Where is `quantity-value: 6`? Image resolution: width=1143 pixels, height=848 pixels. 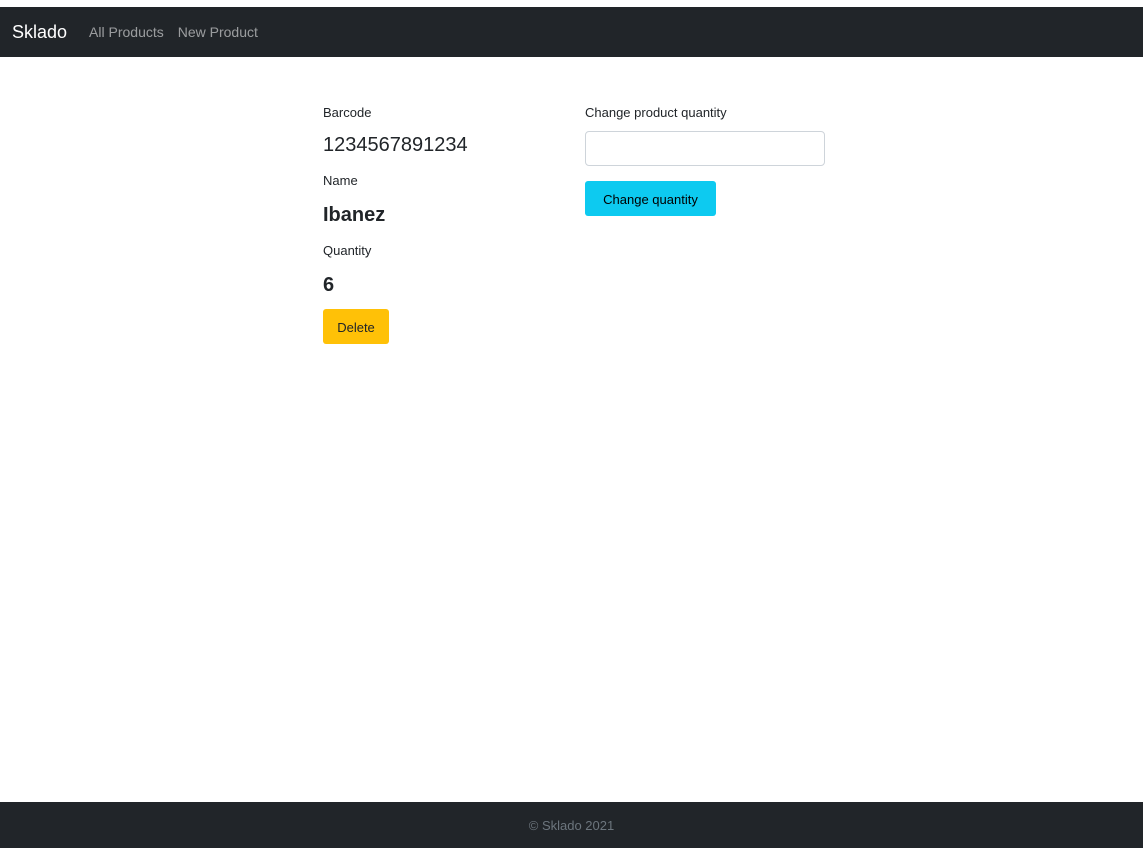
quantity-value: 6 is located at coordinates (329, 285).